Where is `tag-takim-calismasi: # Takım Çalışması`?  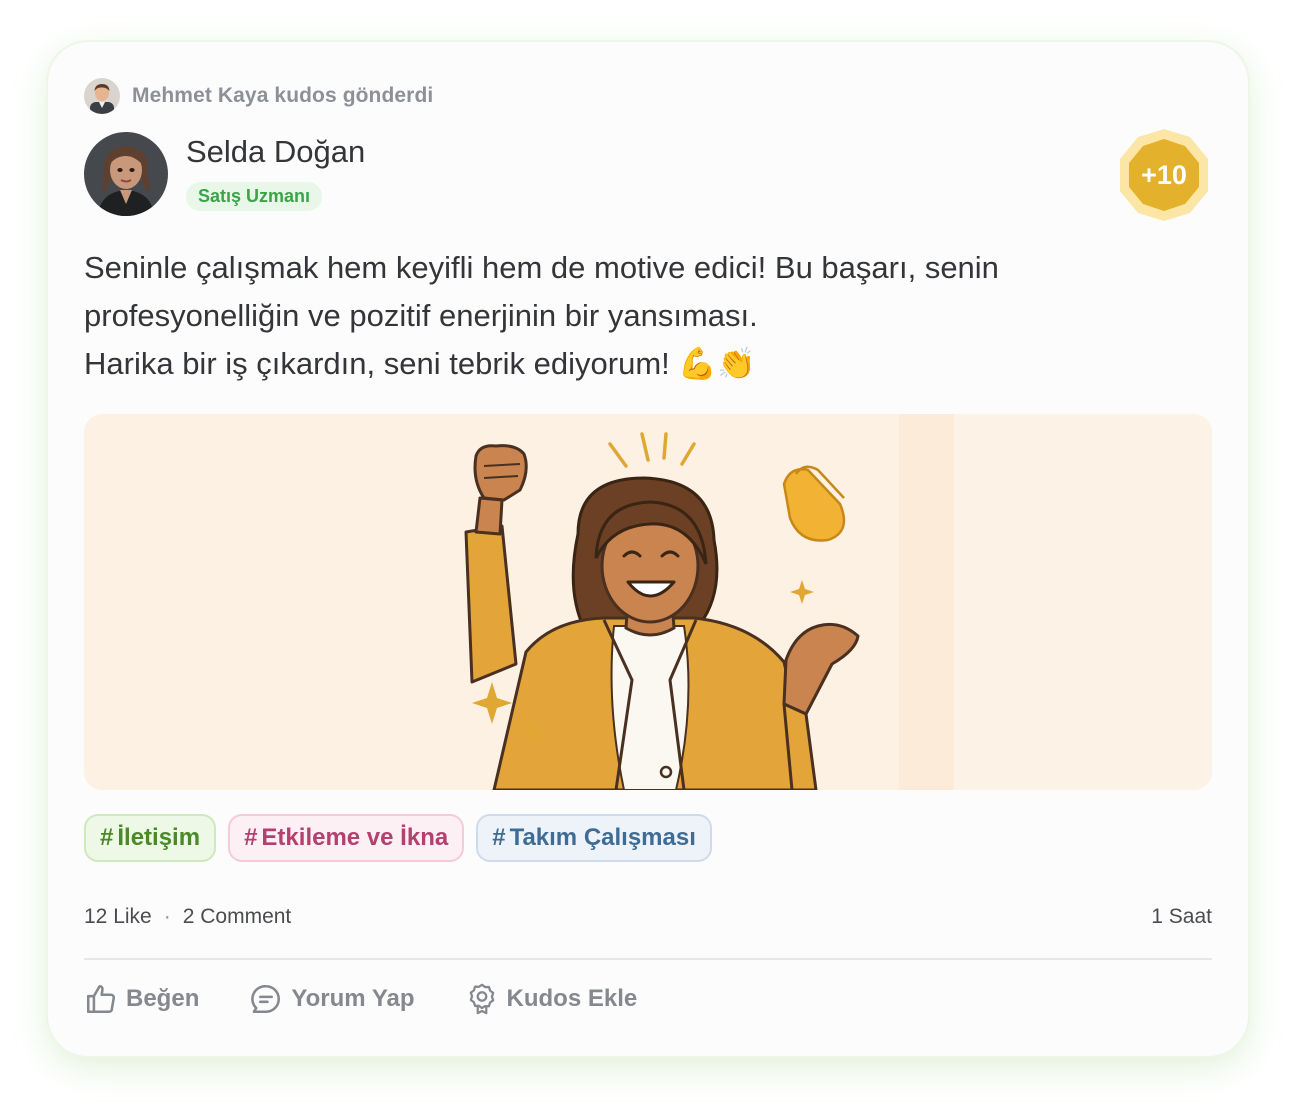
tag-takim-calismasi: # Takım Çalışması is located at coordinates (594, 838).